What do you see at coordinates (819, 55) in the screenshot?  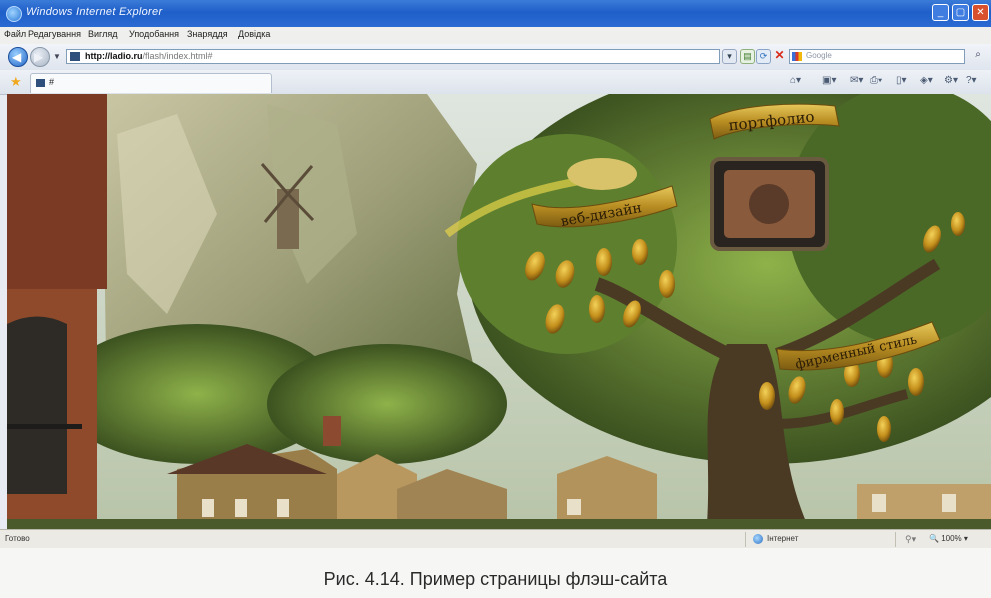 I see `search-placeholder: Google` at bounding box center [819, 55].